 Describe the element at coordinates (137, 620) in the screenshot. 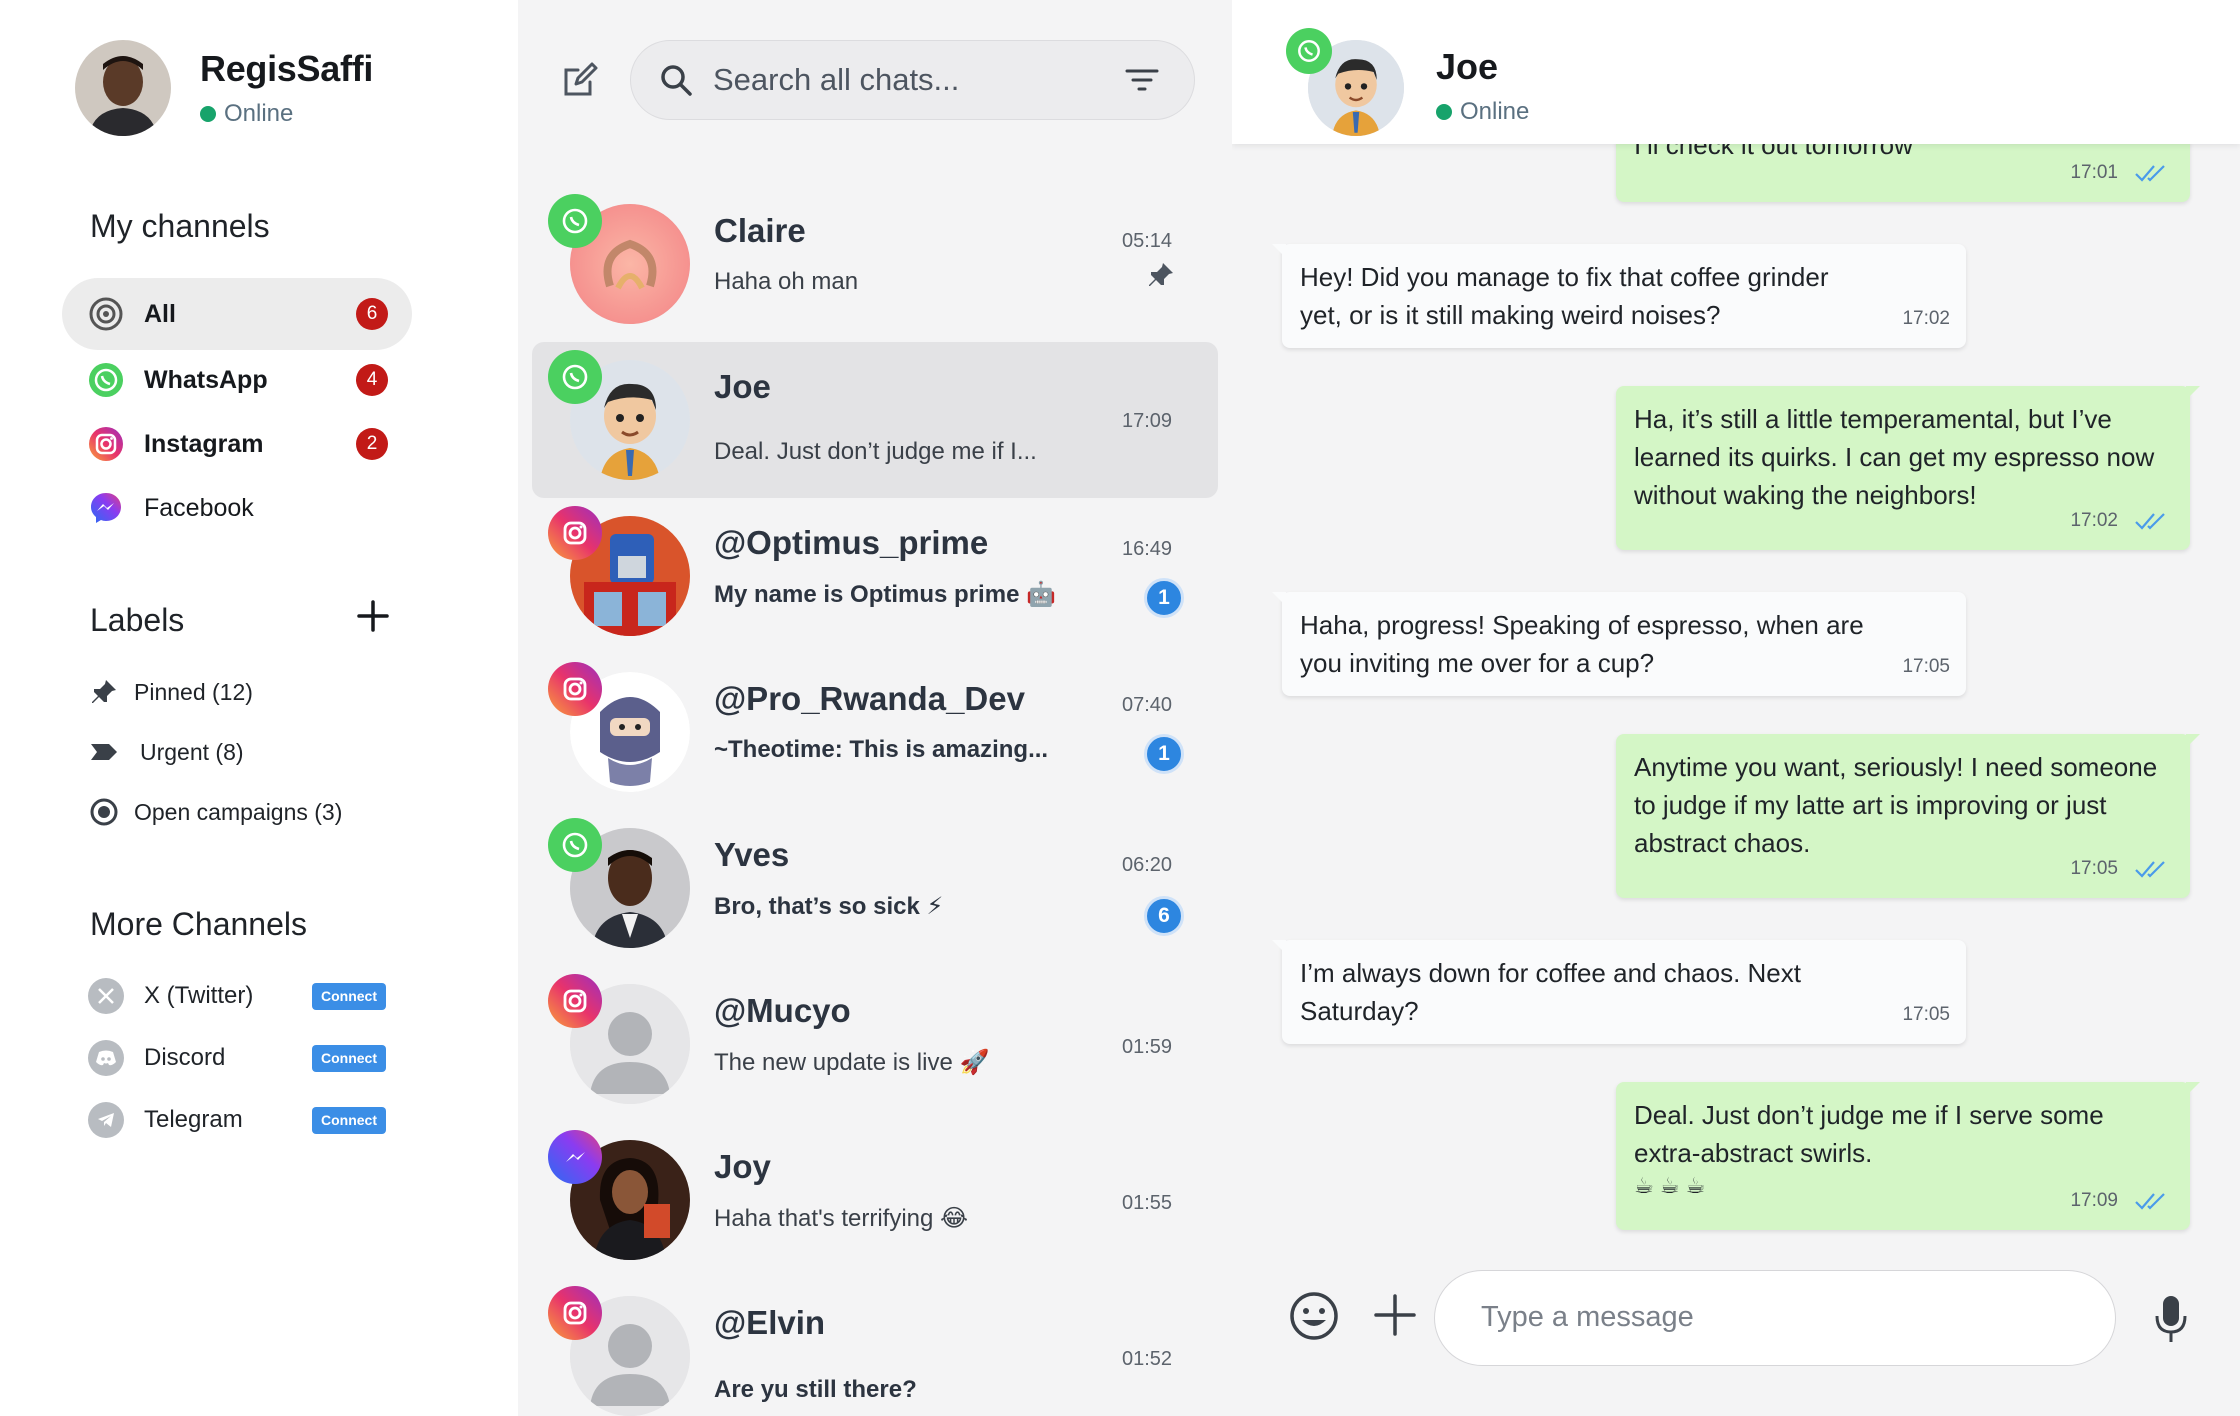

I see `labels-title: Labels` at that location.